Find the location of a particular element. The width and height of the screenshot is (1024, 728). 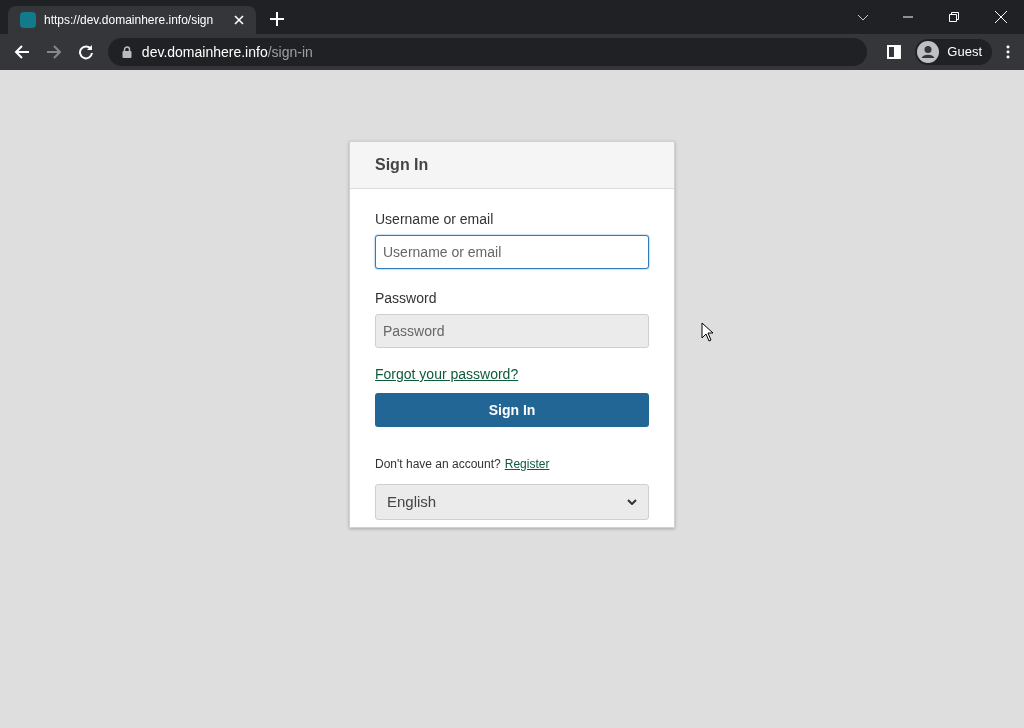

forward-arrow-icon is located at coordinates (53, 52).